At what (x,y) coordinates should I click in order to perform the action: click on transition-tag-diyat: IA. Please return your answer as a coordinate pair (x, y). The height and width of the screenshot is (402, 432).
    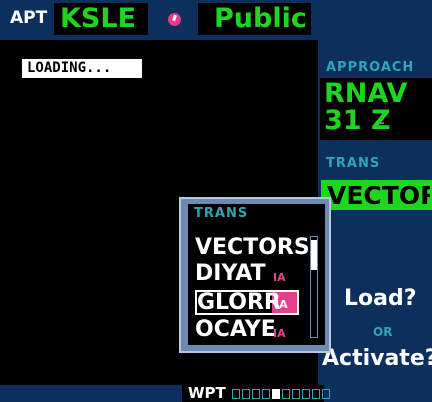
    Looking at the image, I should click on (279, 277).